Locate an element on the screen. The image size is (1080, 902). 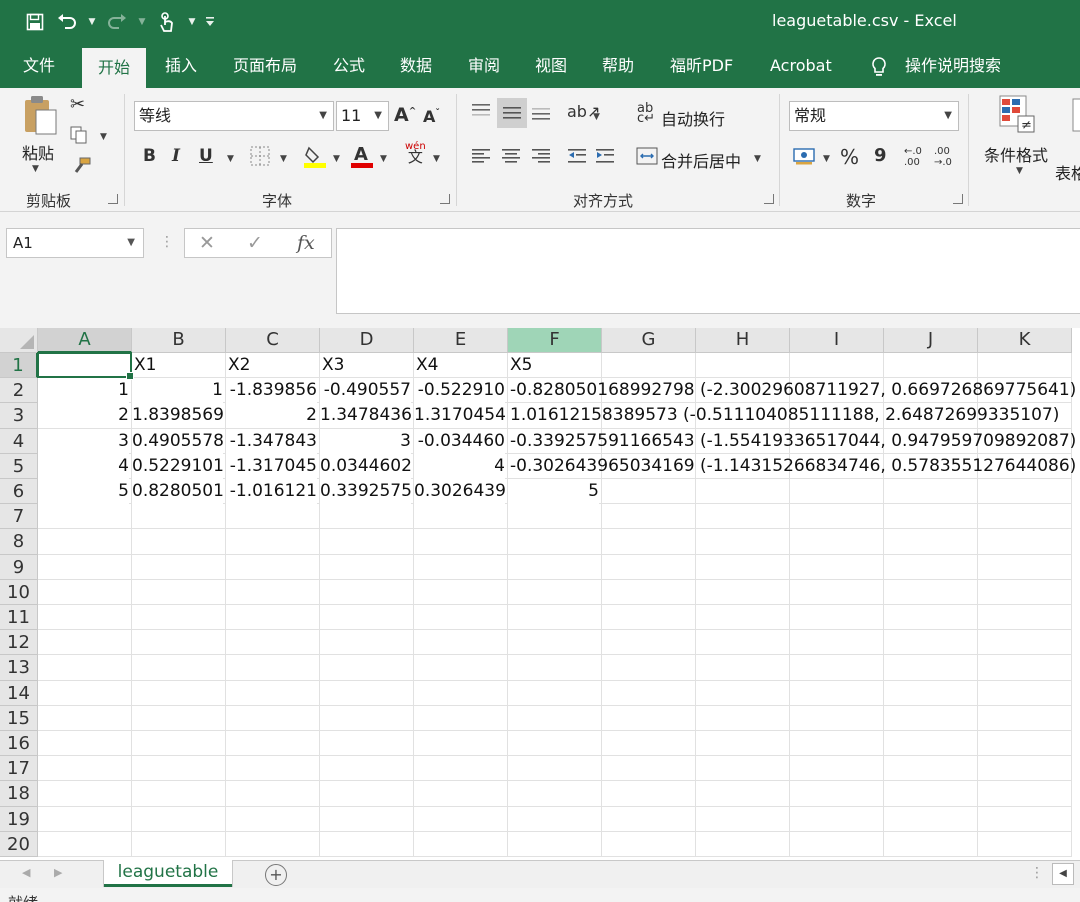
decrease-indent-icon is located at coordinates (577, 158).